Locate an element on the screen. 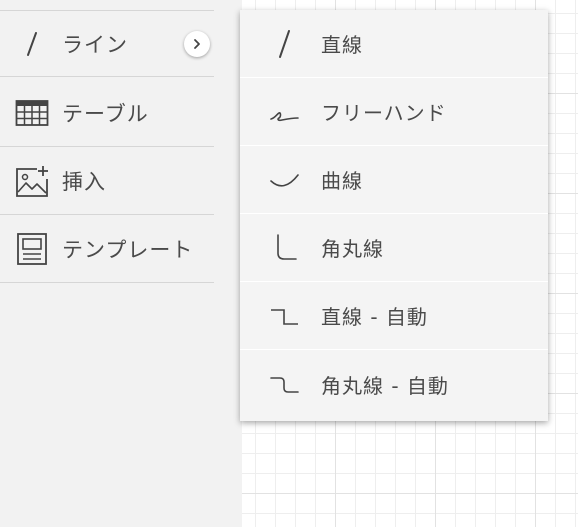  submenu-item-rounded-line: 角丸線 is located at coordinates (394, 248).